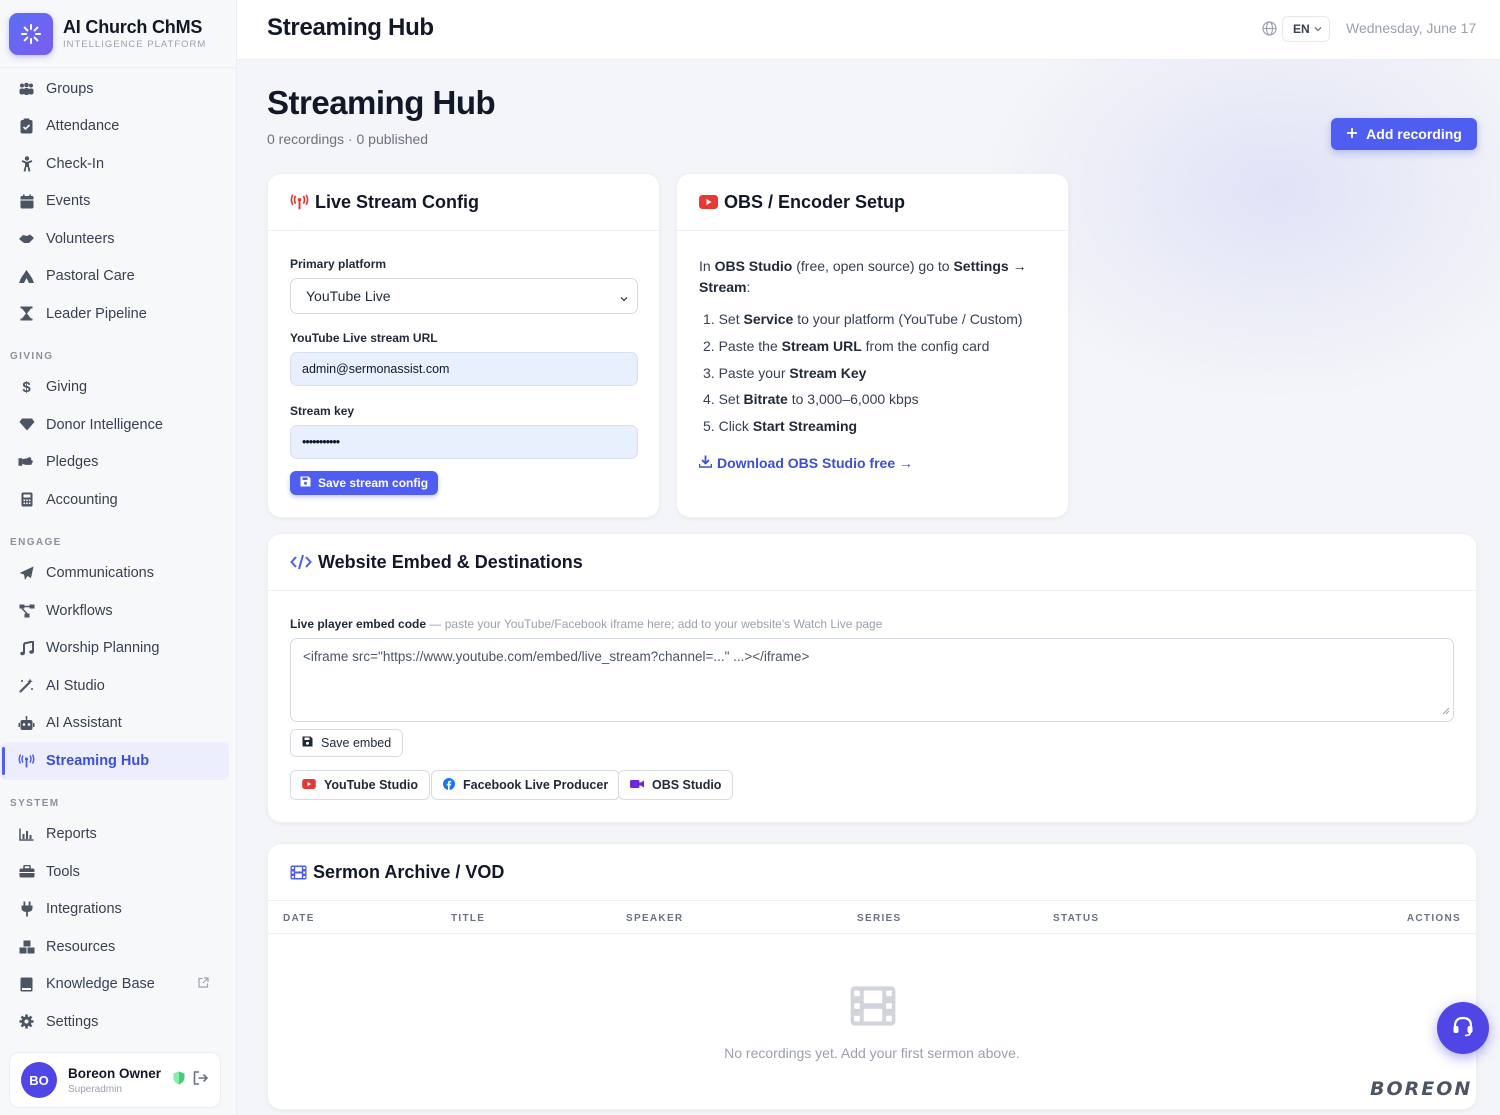 This screenshot has width=1500, height=1115. I want to click on clipboard-check-icon, so click(26, 126).